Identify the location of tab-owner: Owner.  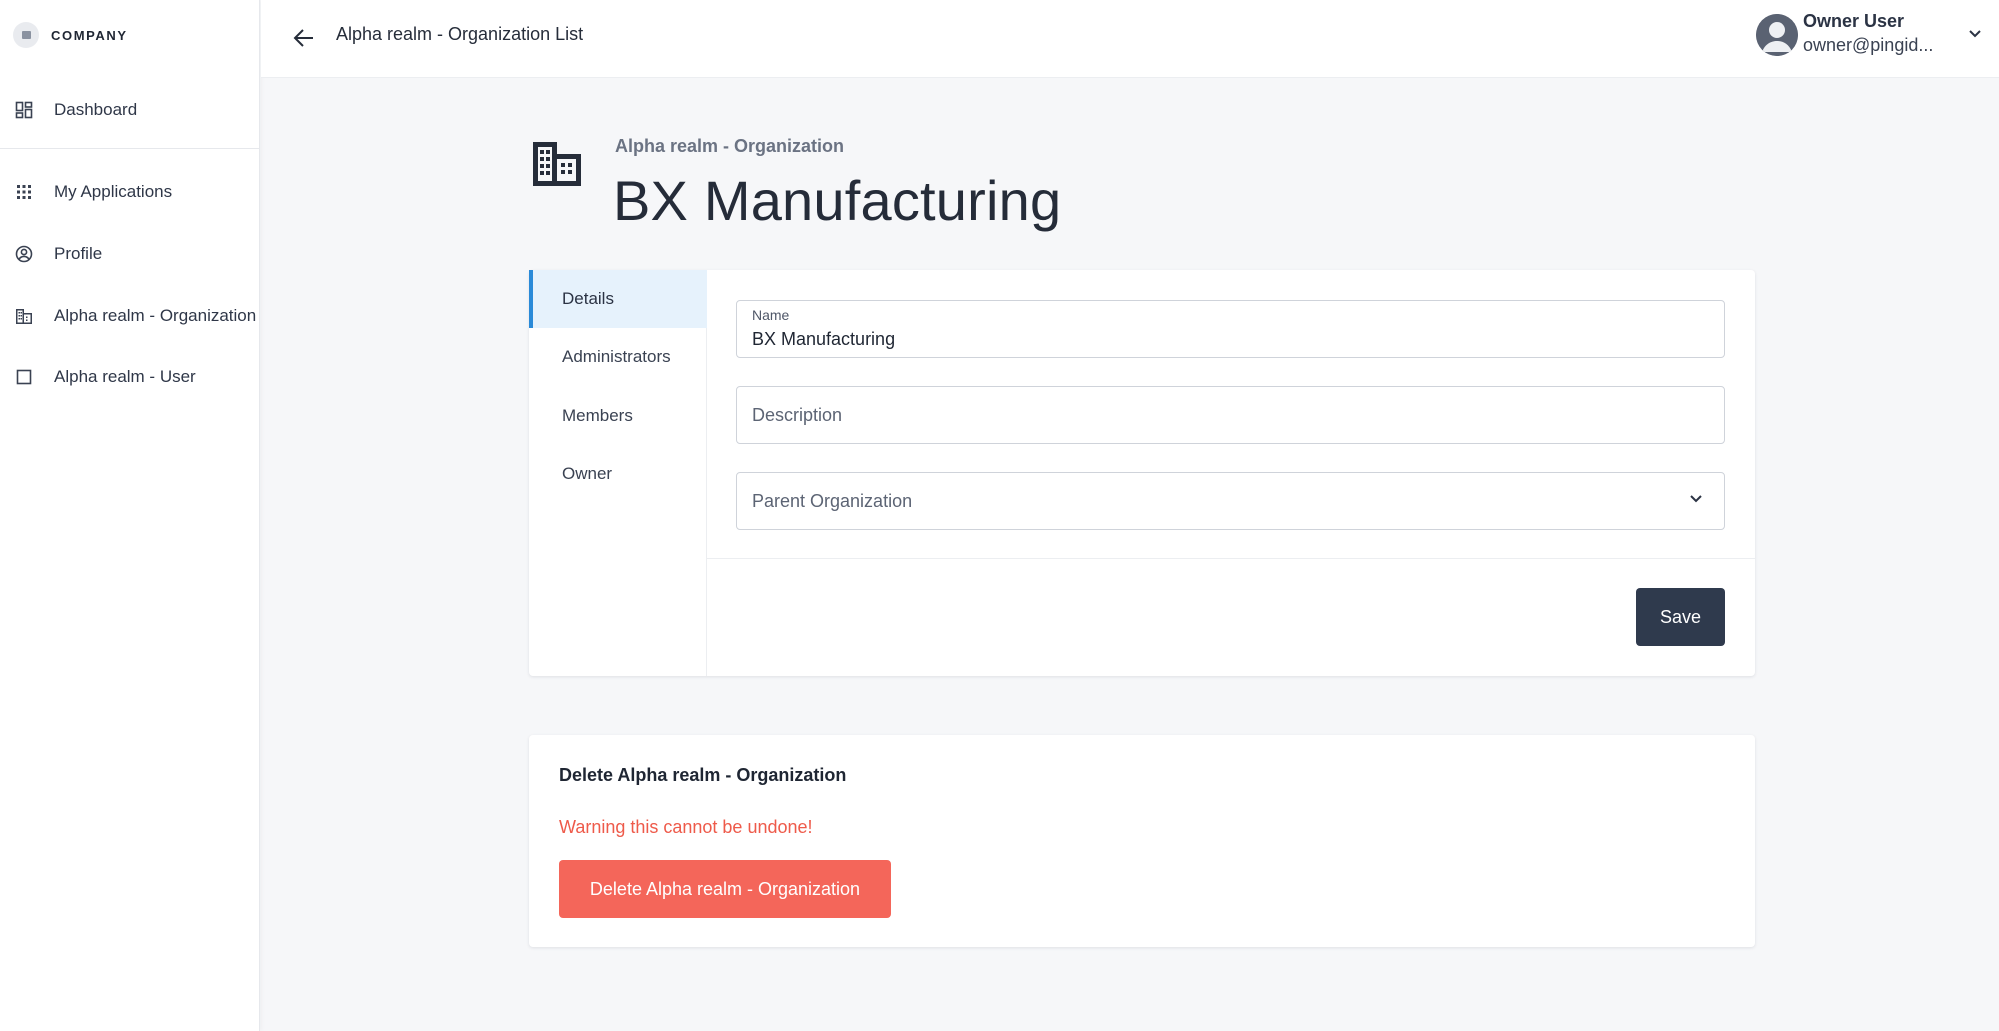
(618, 474).